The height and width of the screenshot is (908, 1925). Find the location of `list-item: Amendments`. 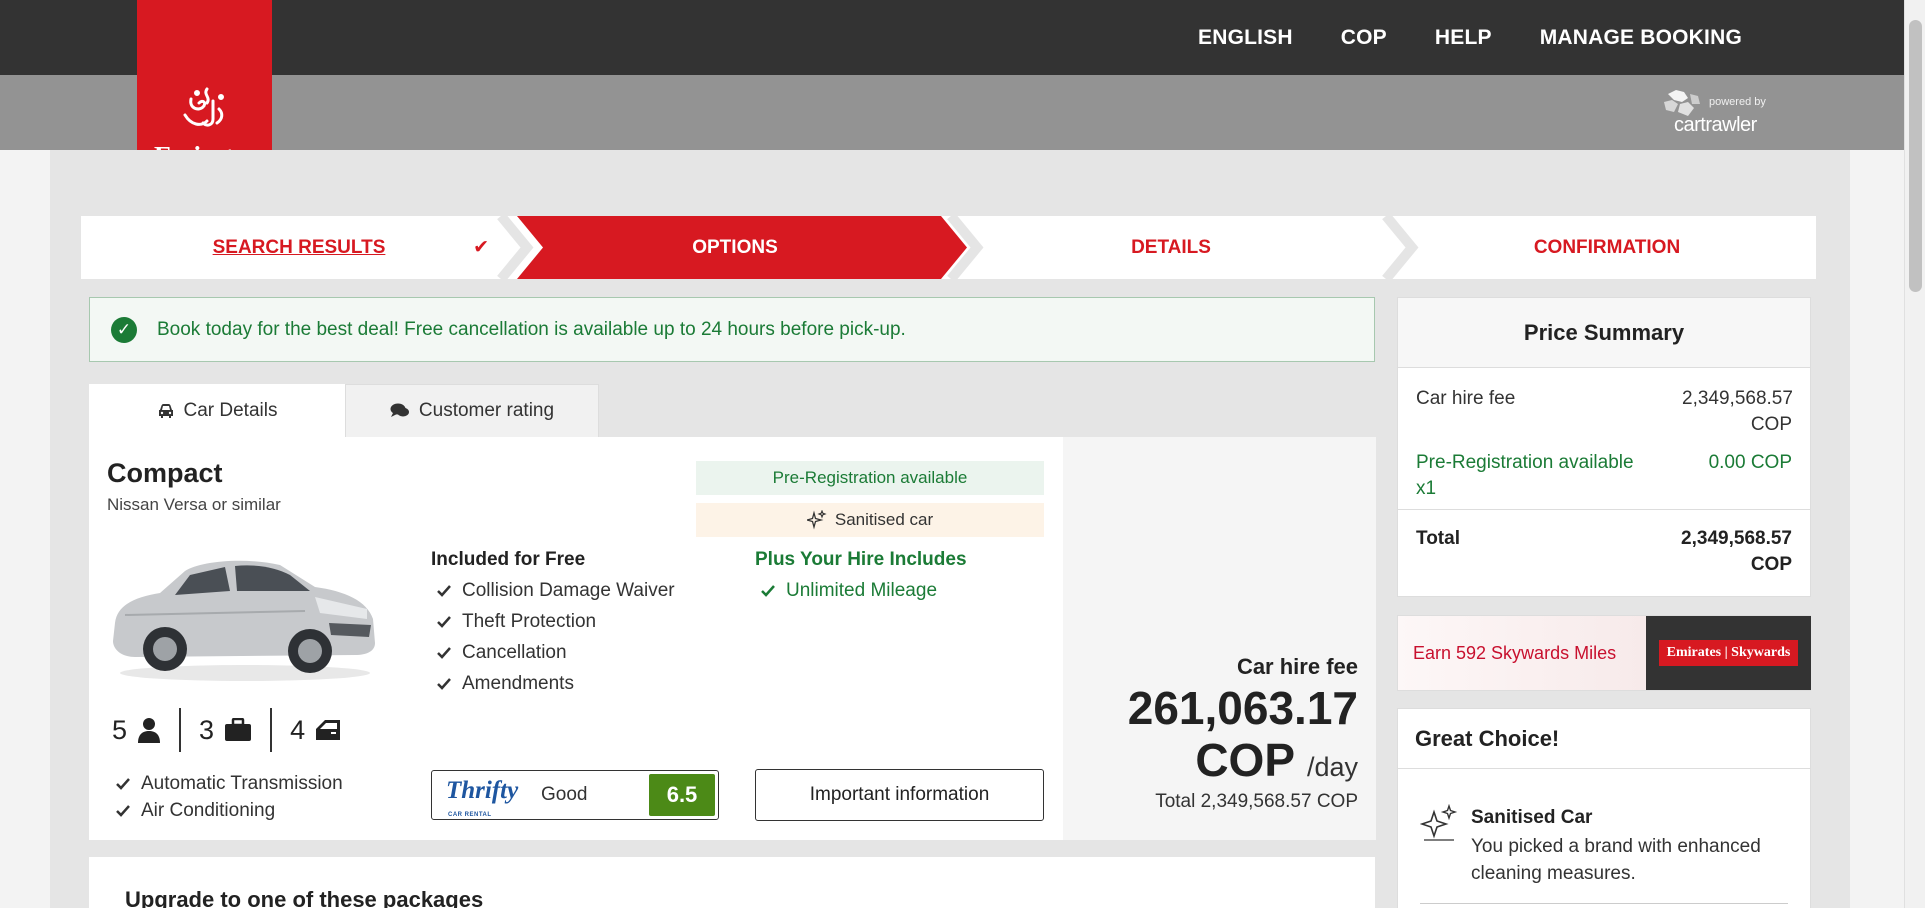

list-item: Amendments is located at coordinates (556, 683).